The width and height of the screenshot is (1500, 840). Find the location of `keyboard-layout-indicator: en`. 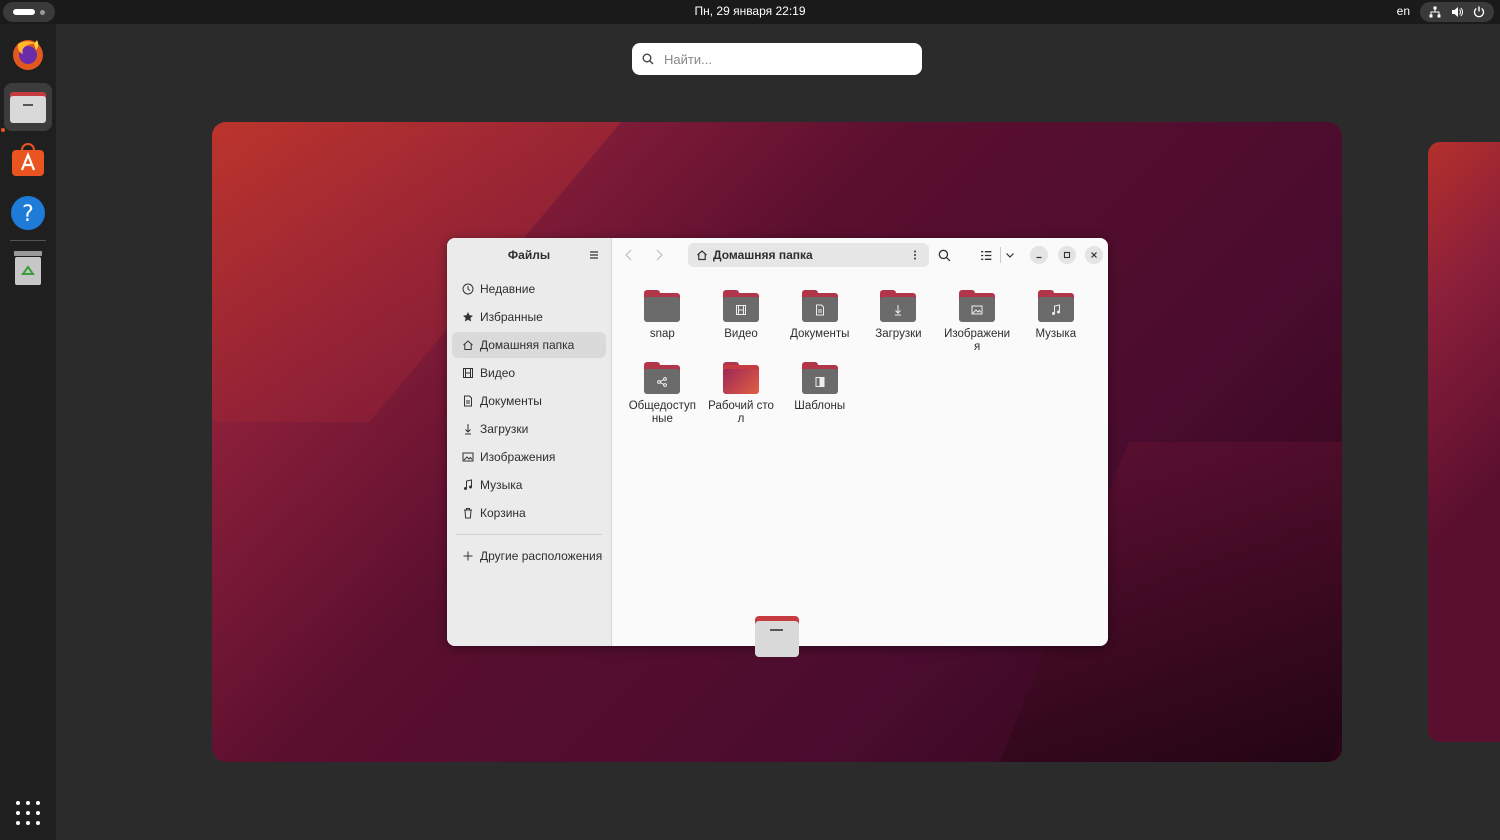

keyboard-layout-indicator: en is located at coordinates (1403, 11).